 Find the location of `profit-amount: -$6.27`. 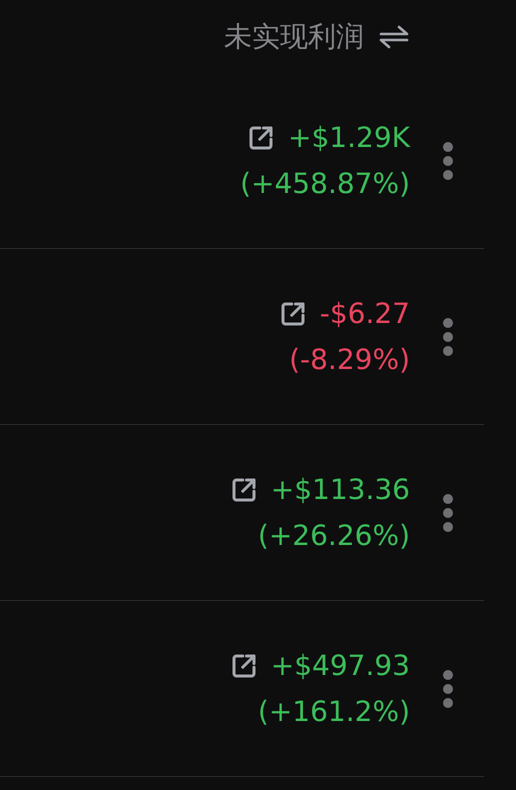

profit-amount: -$6.27 is located at coordinates (365, 314).